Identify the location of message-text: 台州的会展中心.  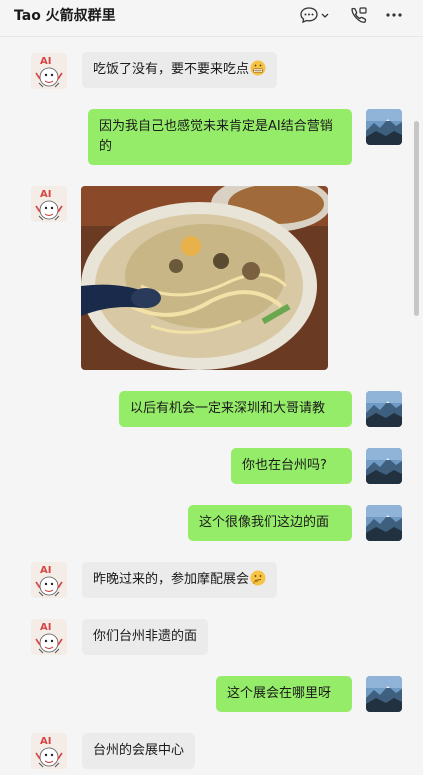
(139, 750).